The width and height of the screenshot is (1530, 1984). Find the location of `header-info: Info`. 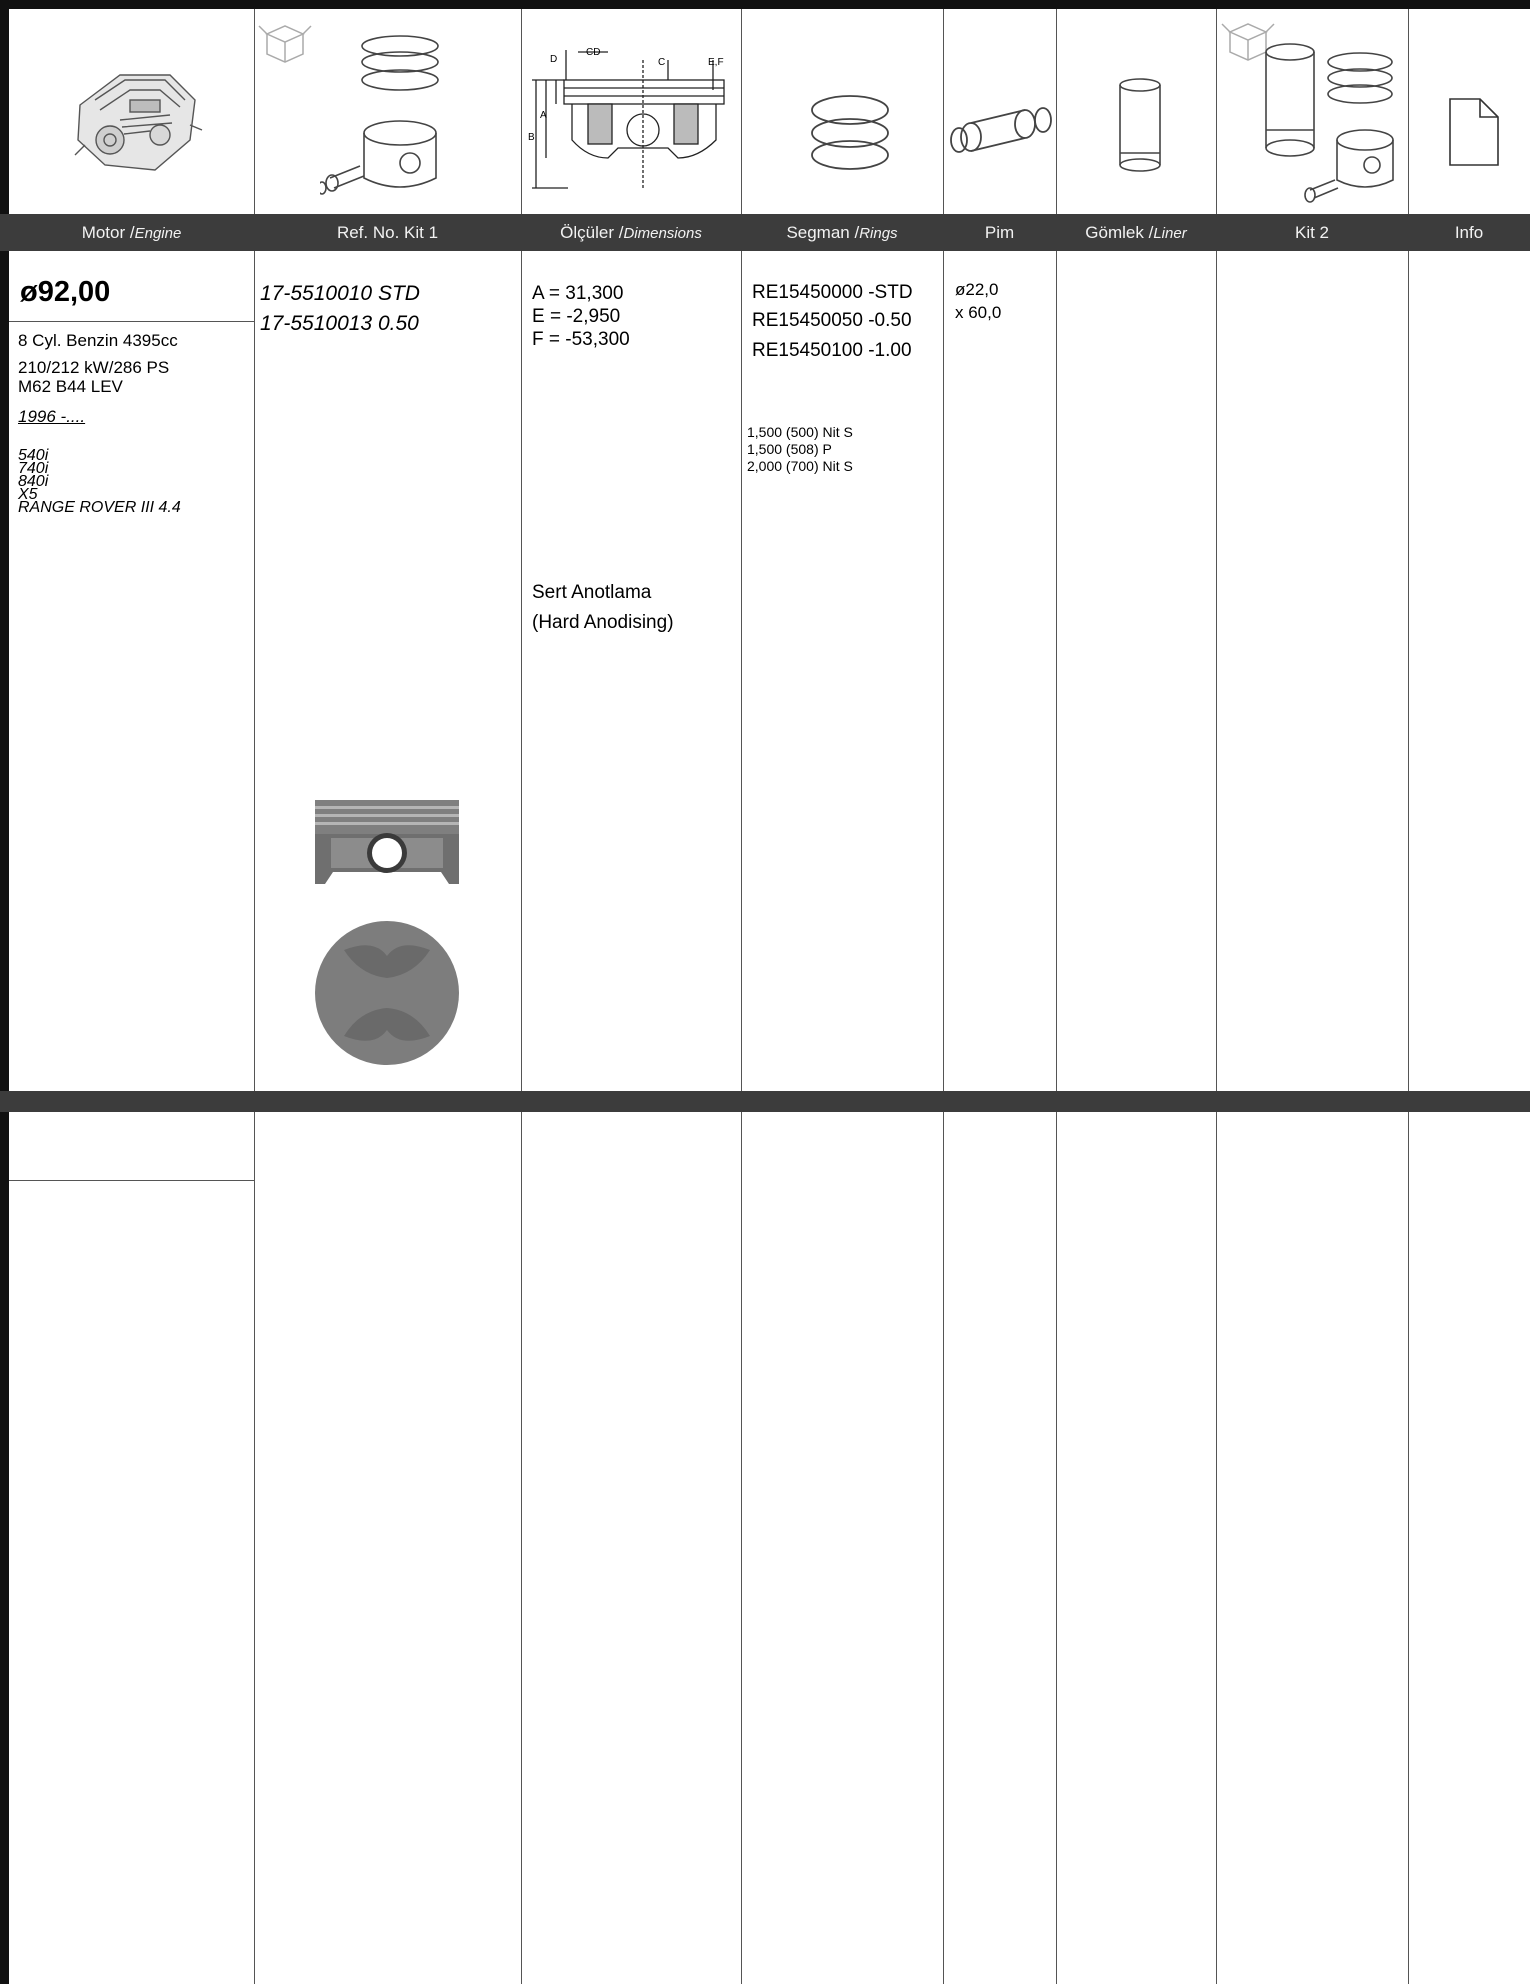

header-info: Info is located at coordinates (1469, 232).